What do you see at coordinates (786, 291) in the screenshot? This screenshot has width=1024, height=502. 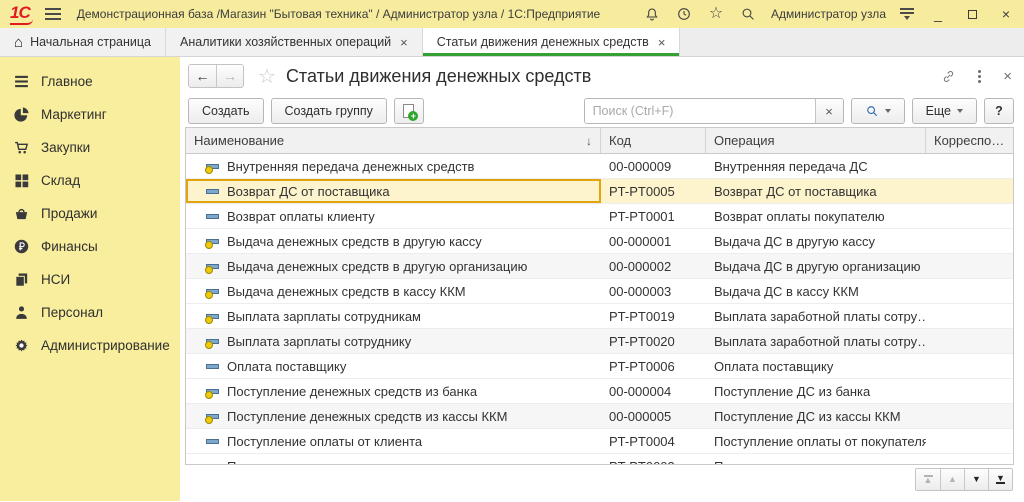 I see `item-operation: Выдача ДС в кассу ККМ` at bounding box center [786, 291].